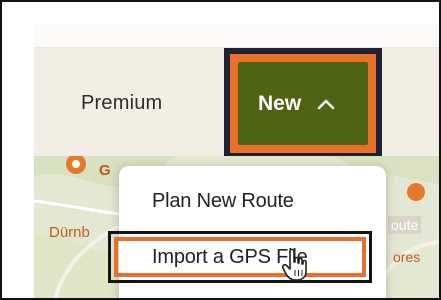  Describe the element at coordinates (326, 104) in the screenshot. I see `chevron-up-icon` at that location.